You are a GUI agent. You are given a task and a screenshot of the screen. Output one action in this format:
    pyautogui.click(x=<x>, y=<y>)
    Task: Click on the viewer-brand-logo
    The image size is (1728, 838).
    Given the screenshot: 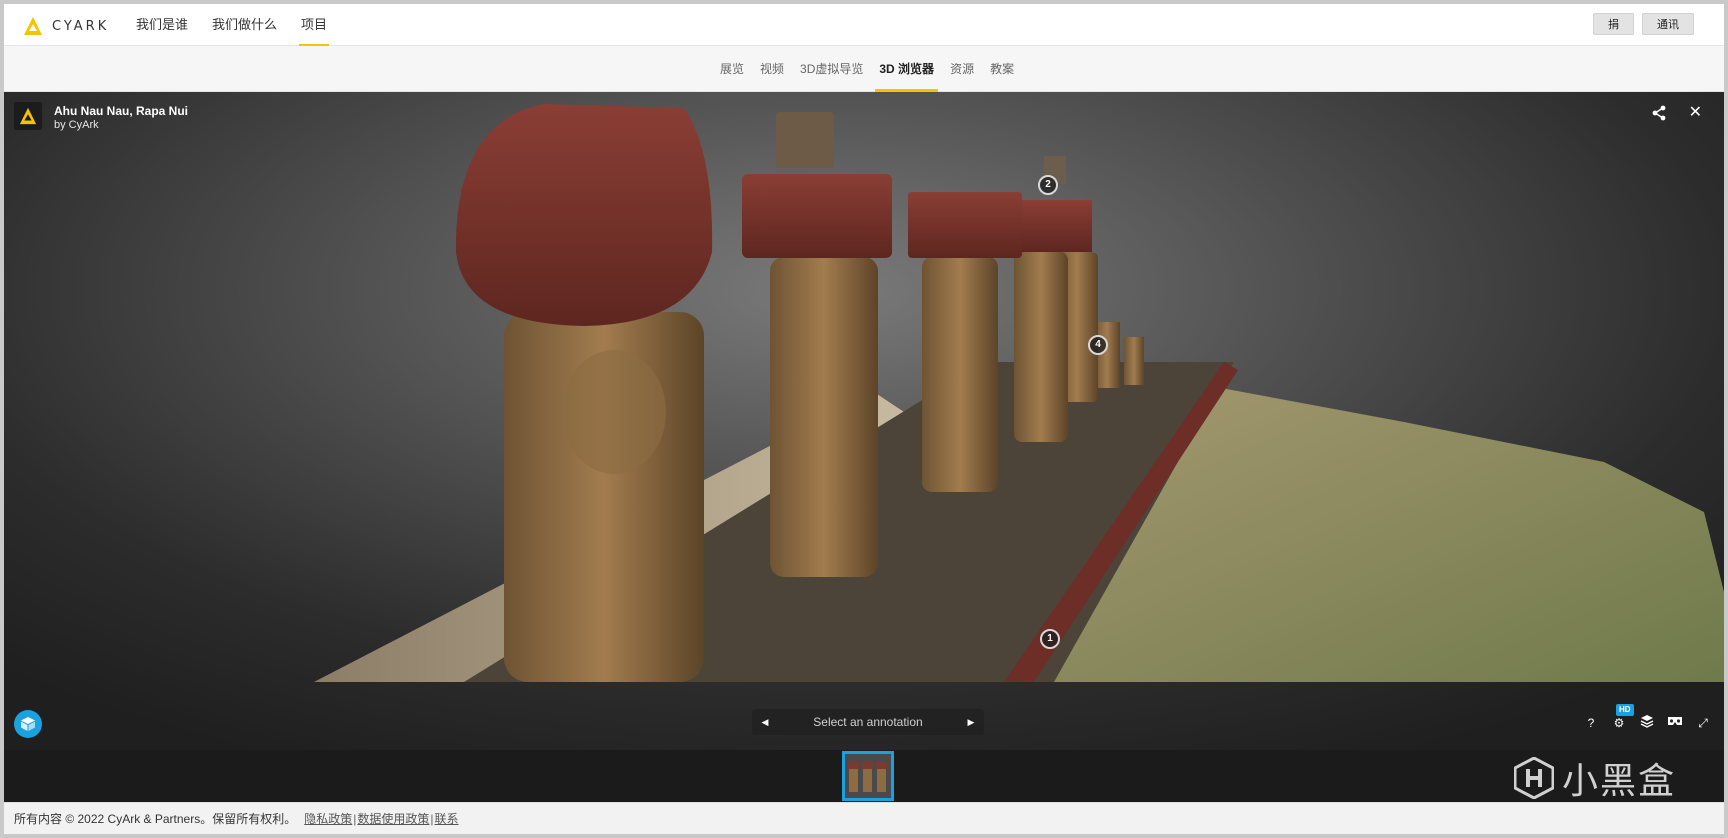 What is the action you would take?
    pyautogui.click(x=28, y=116)
    